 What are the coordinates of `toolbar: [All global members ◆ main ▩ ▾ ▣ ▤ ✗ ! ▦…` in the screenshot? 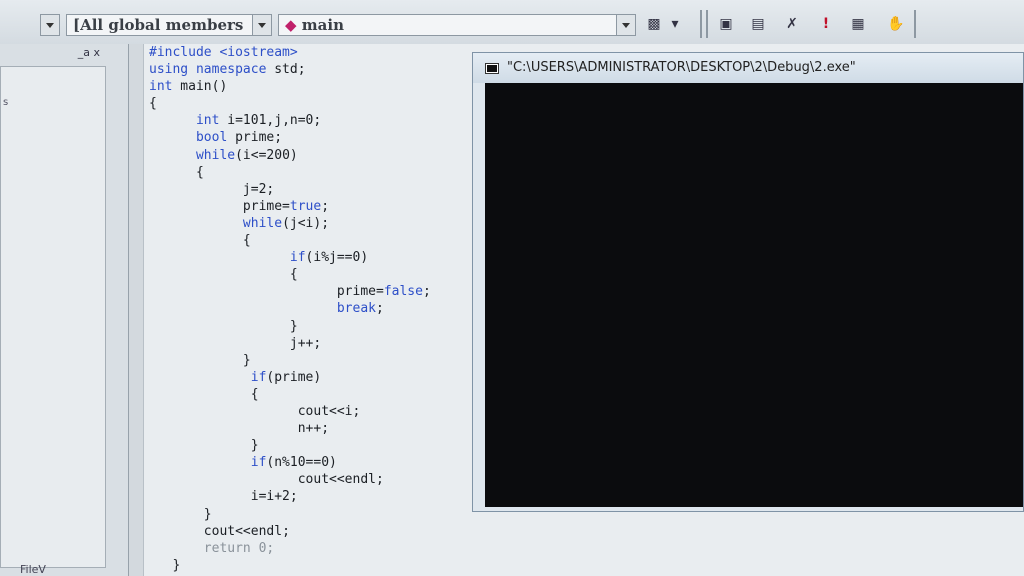 It's located at (512, 22).